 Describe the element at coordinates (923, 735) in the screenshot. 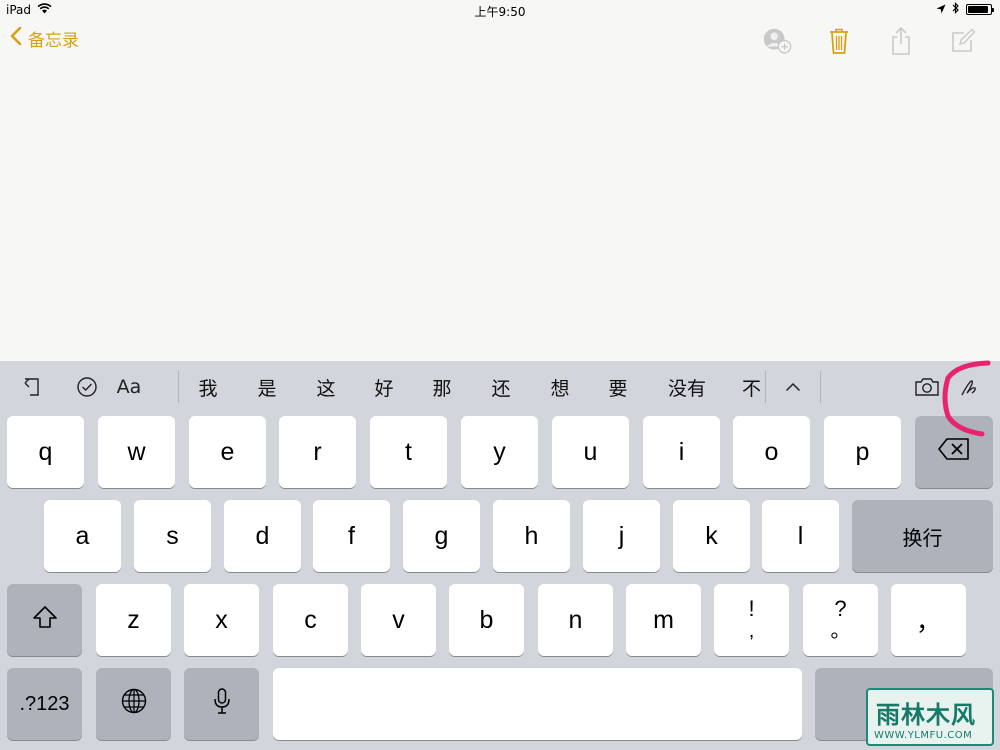

I see `watermark-url: WWW.YLMFU.COM` at that location.